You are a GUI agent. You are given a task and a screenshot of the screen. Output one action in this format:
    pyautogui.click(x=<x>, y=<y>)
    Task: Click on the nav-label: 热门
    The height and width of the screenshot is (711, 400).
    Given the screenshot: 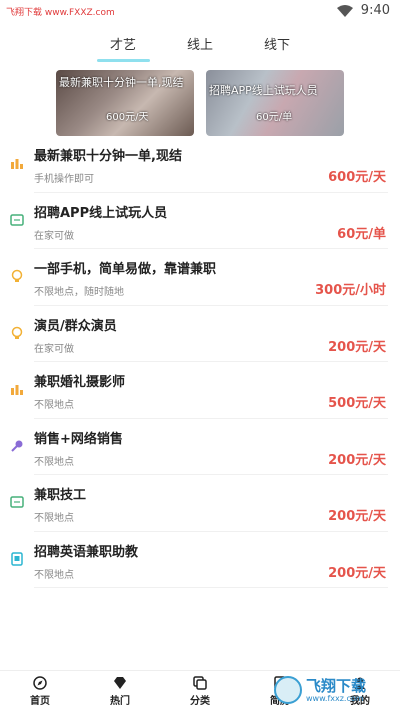 What is the action you would take?
    pyautogui.click(x=120, y=701)
    